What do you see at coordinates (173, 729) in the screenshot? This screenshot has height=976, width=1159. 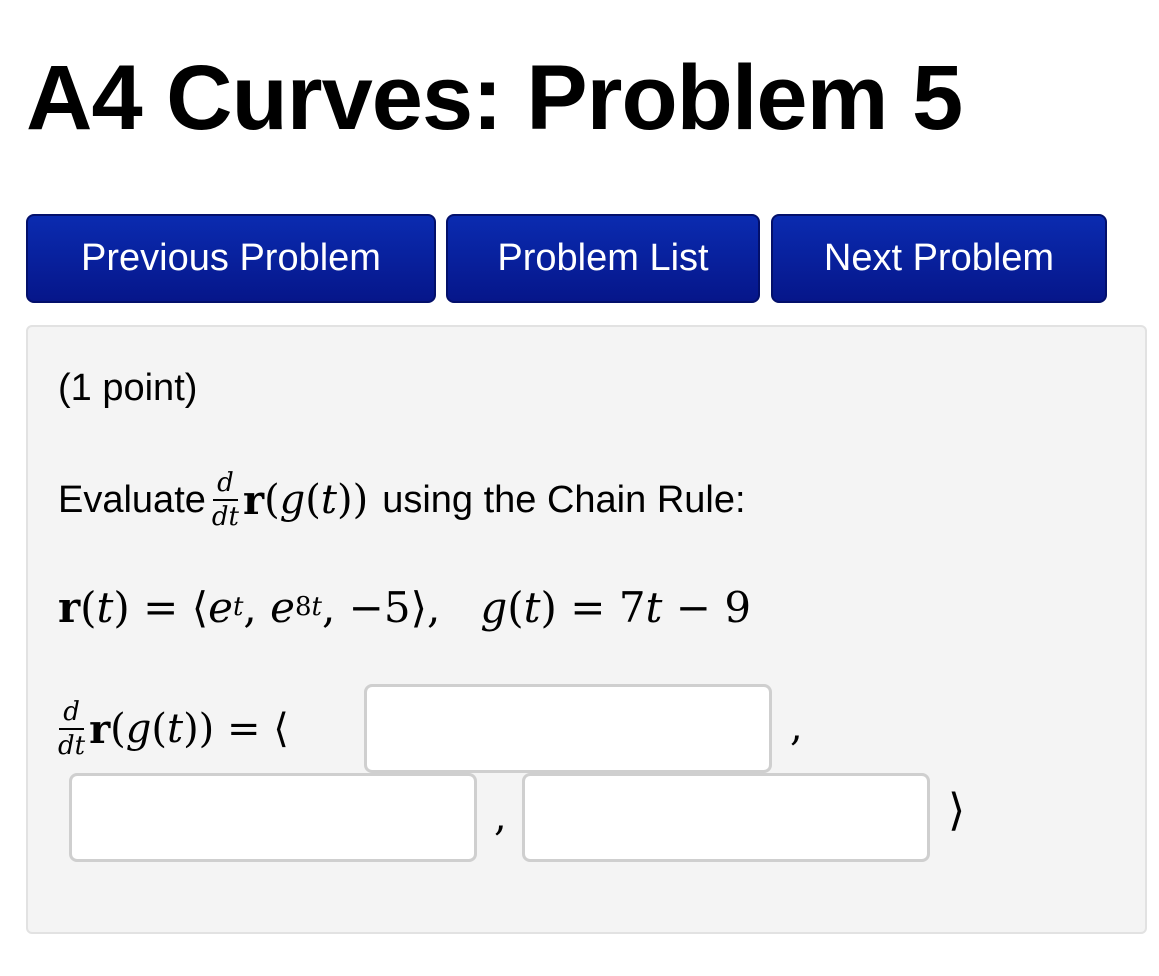 I see `answer-lhs: d dt r(g(t)) = ⟨` at bounding box center [173, 729].